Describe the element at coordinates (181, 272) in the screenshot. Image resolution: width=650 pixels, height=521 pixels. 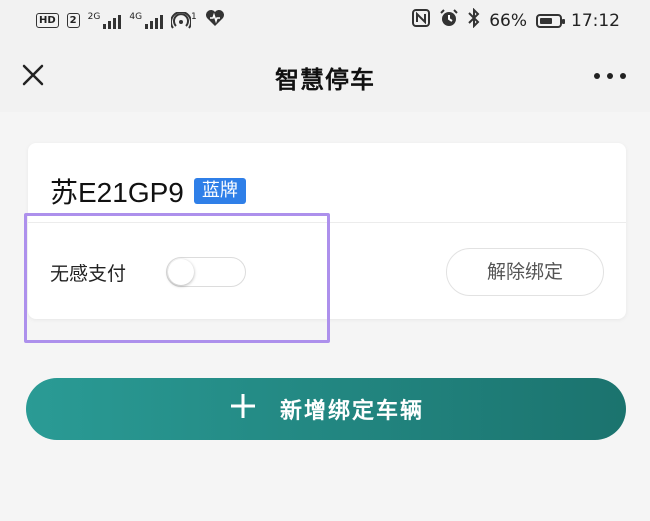
I see `toggle-knob` at that location.